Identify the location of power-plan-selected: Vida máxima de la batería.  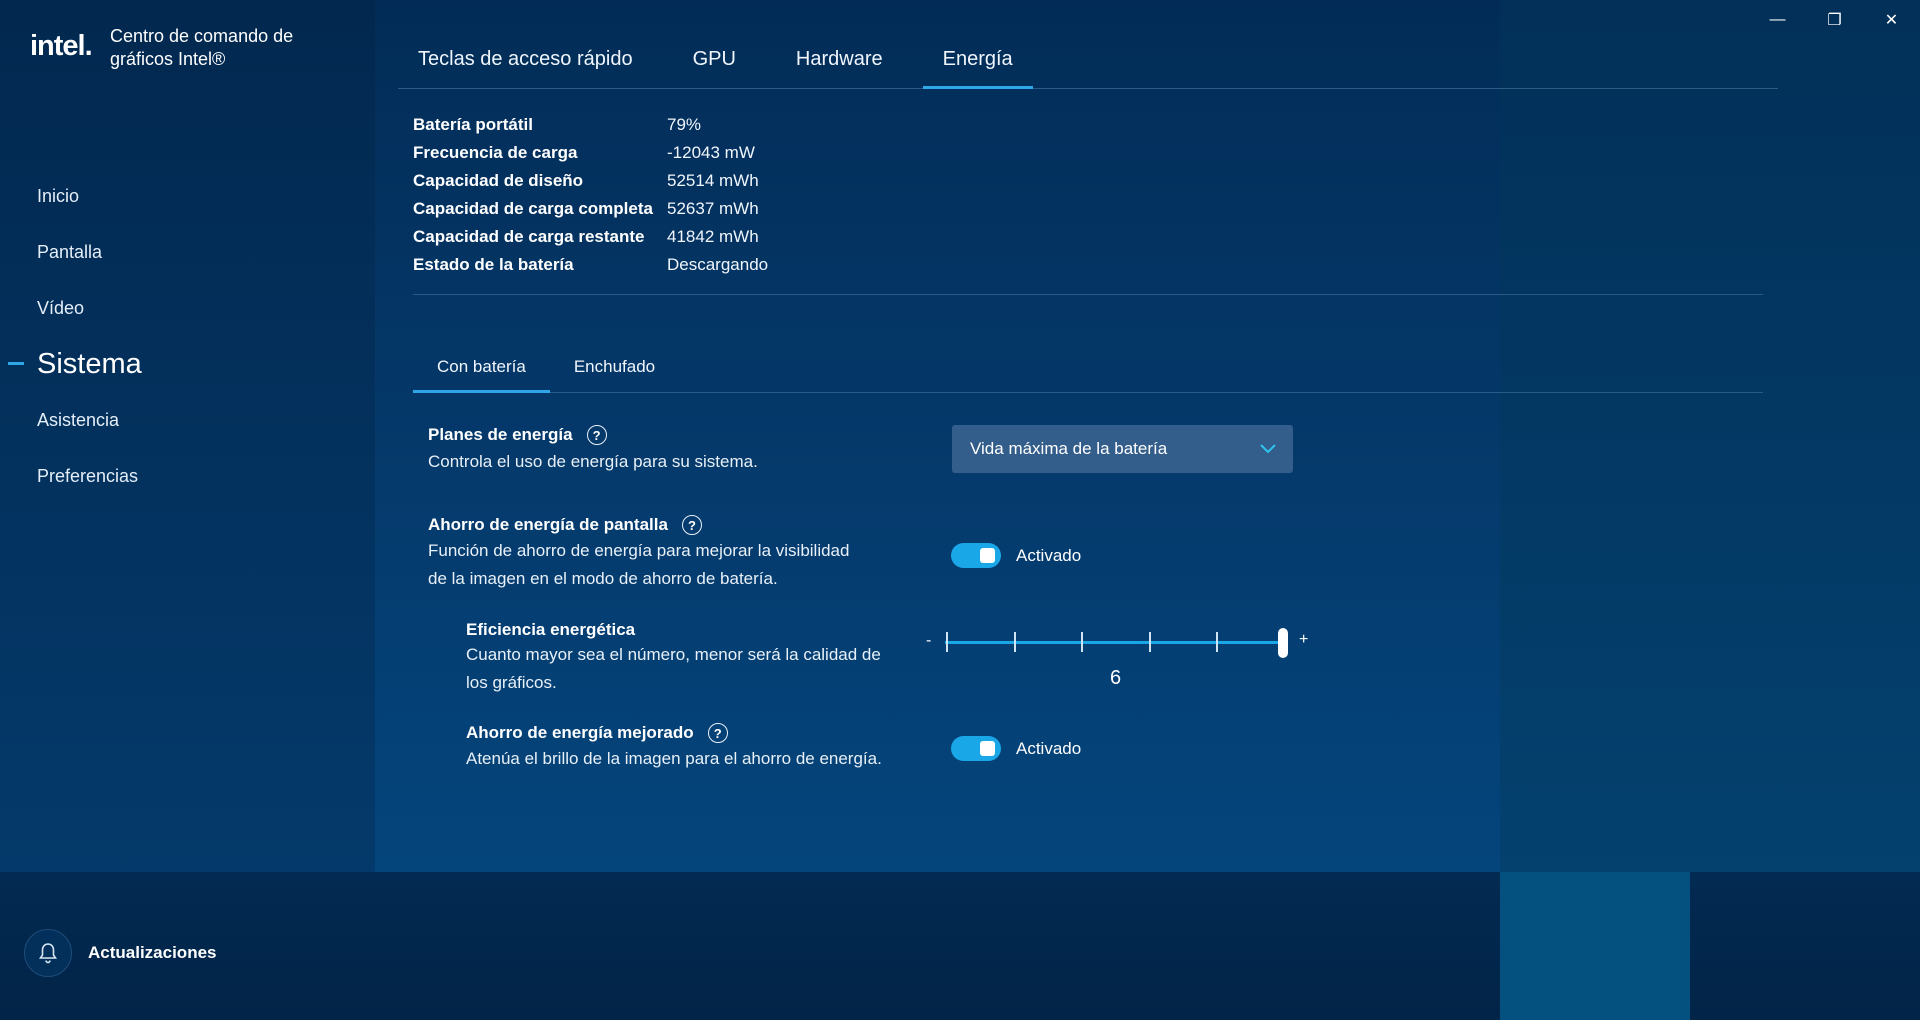
(1069, 448).